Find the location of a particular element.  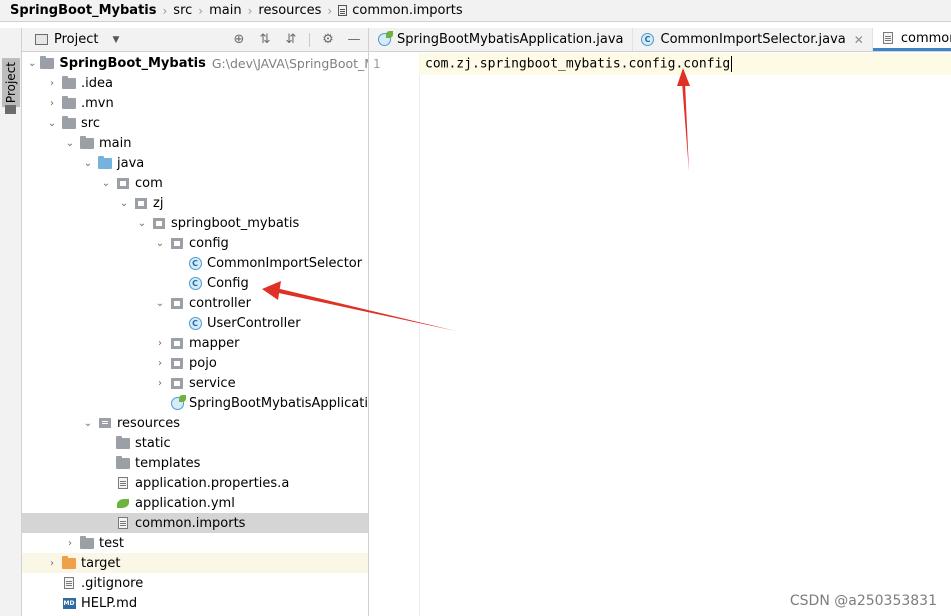

tree-item-label: .mvn is located at coordinates (97, 103).